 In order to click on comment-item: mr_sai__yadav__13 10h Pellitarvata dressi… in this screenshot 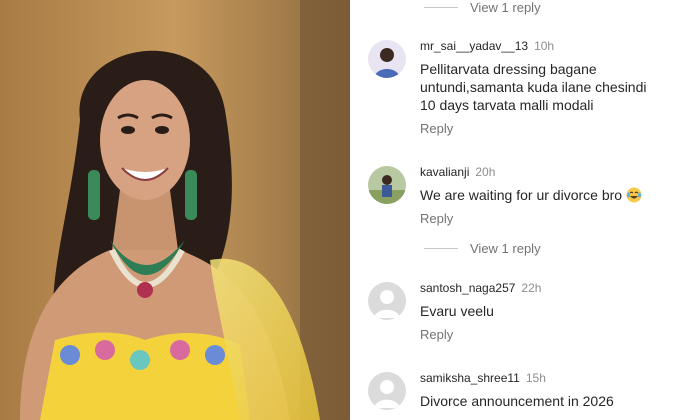, I will do `click(527, 86)`.